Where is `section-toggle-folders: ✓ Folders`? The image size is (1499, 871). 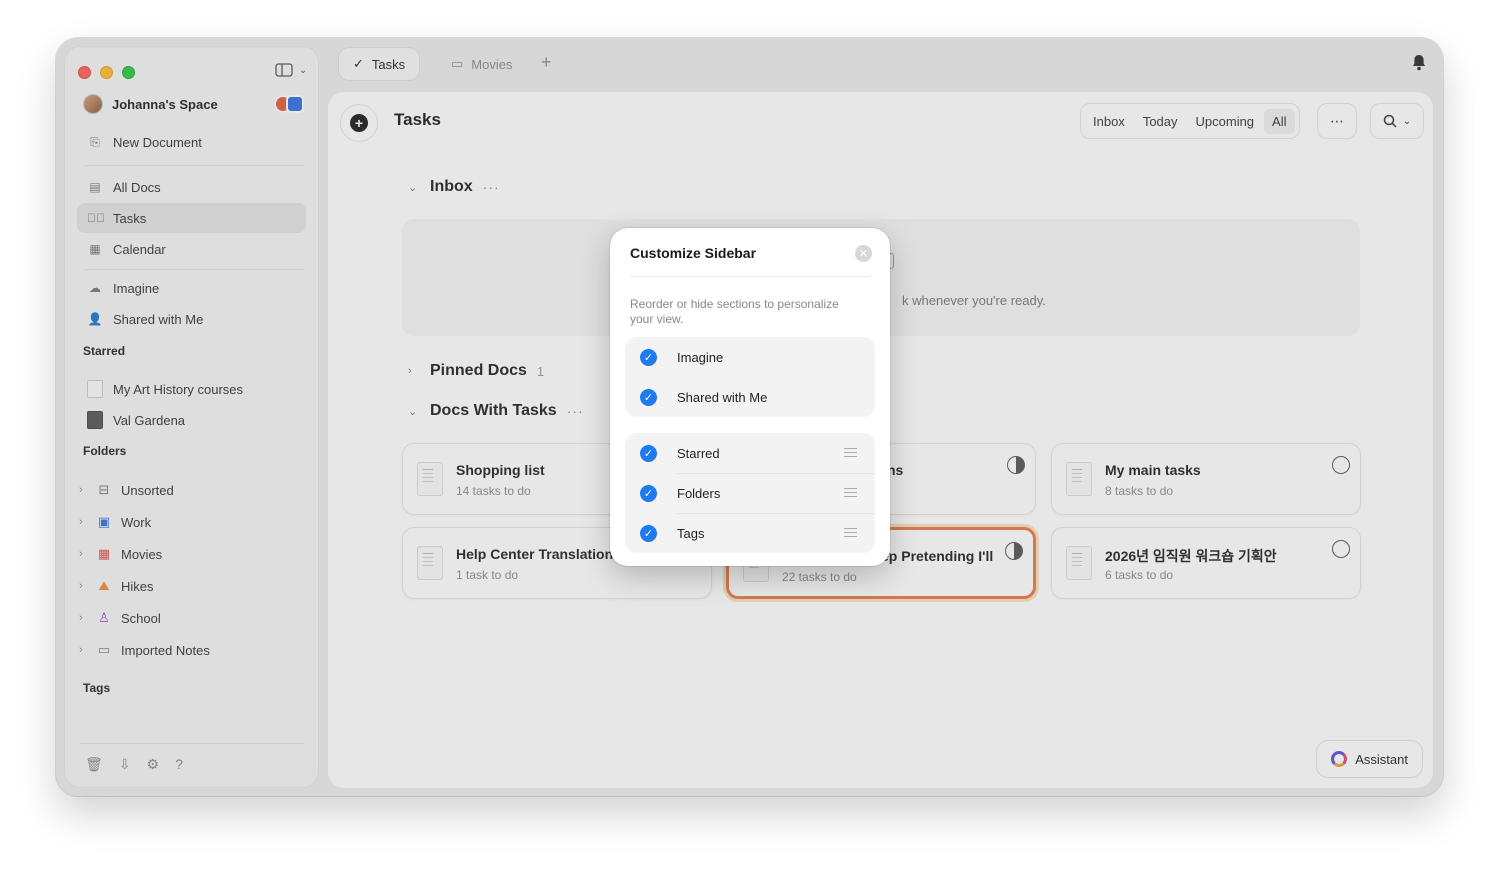 section-toggle-folders: ✓ Folders is located at coordinates (750, 493).